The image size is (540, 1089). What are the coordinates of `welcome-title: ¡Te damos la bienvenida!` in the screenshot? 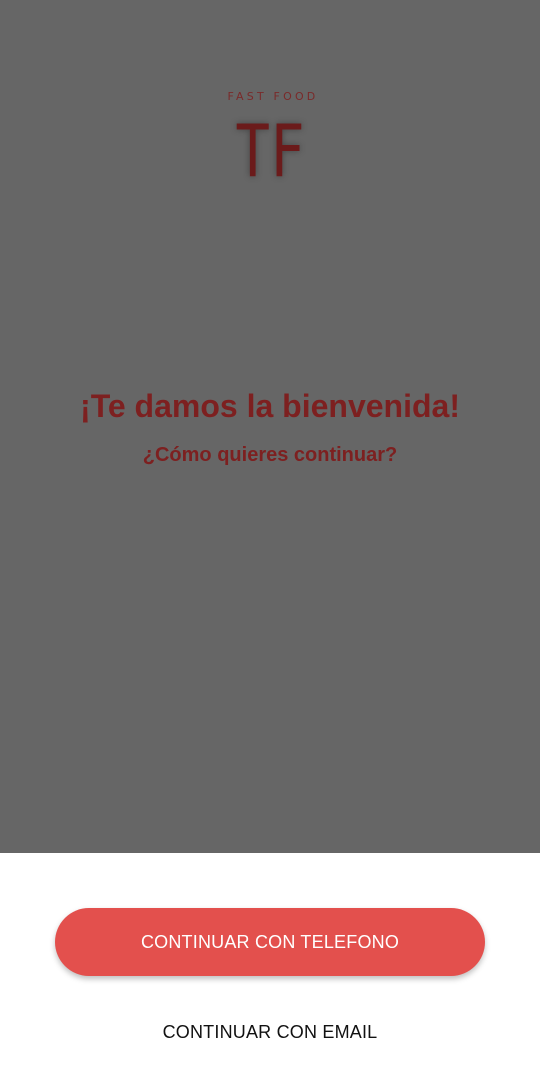 It's located at (270, 406).